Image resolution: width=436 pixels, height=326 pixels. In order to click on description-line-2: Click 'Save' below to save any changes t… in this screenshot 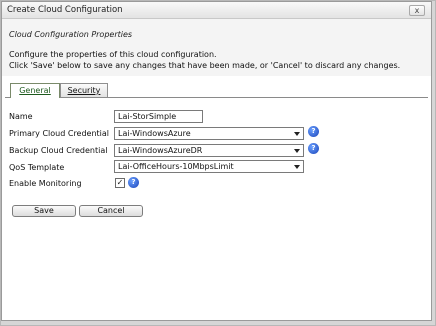, I will do `click(205, 65)`.